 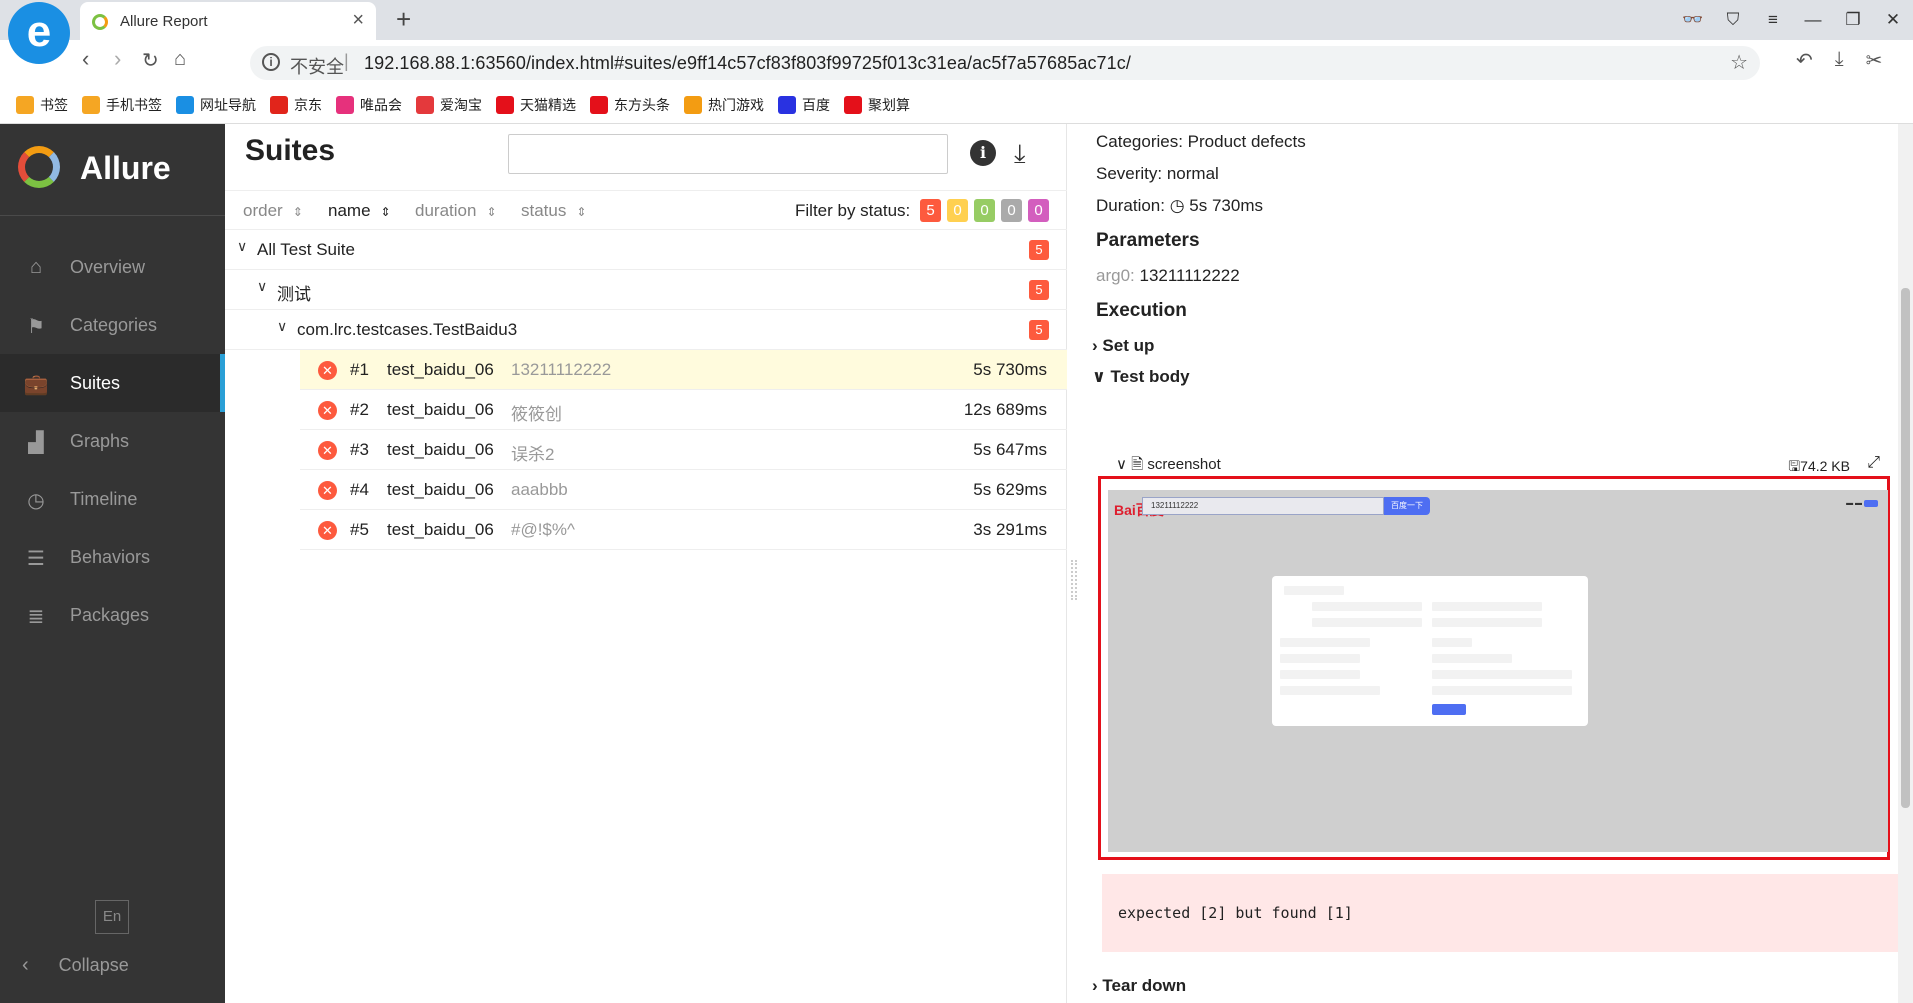 What do you see at coordinates (112, 267) in the screenshot?
I see `sidebar-item-overview: ⌂ Overview` at bounding box center [112, 267].